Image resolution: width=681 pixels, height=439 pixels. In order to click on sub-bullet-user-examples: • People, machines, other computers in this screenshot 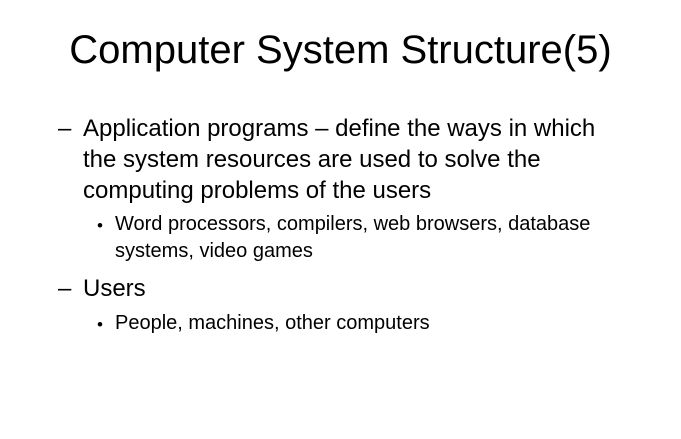, I will do `click(382, 324)`.